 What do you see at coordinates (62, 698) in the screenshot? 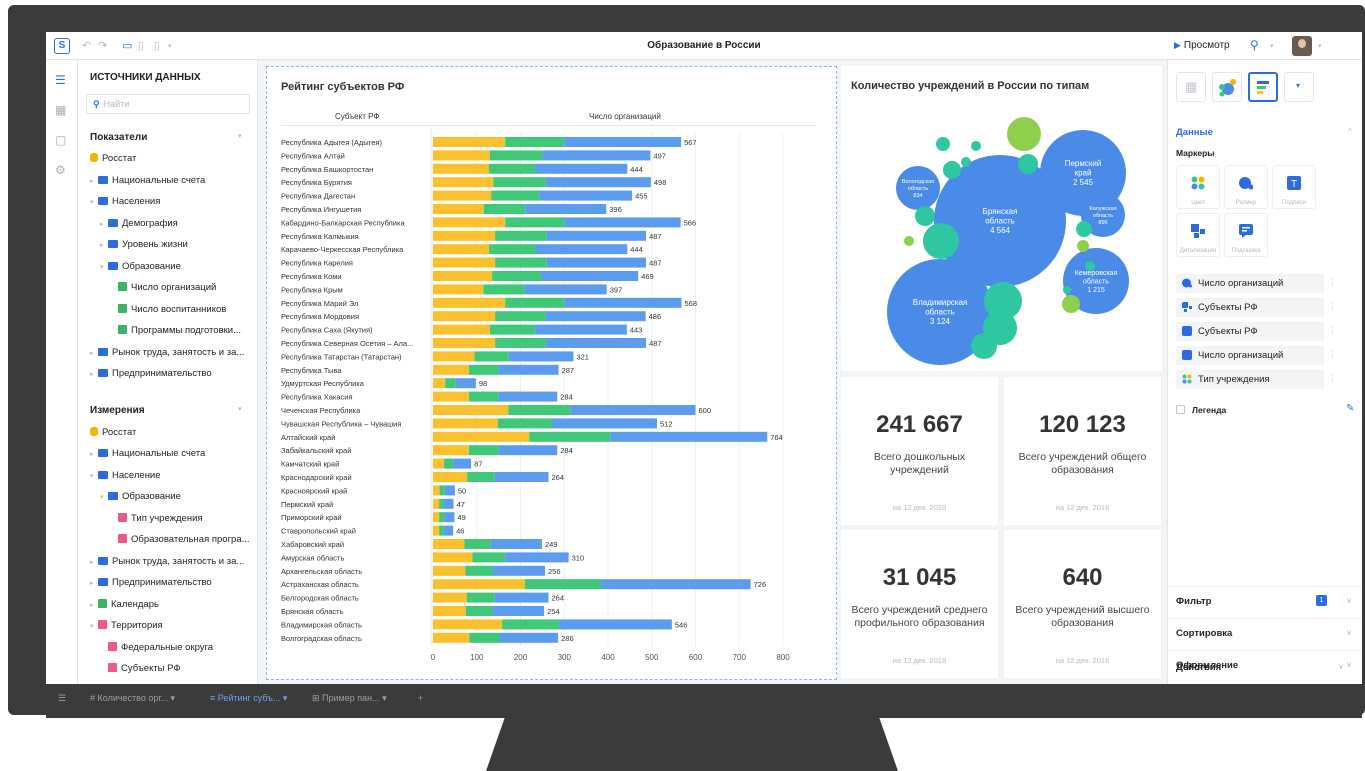
I see `menu-icon: ☰` at bounding box center [62, 698].